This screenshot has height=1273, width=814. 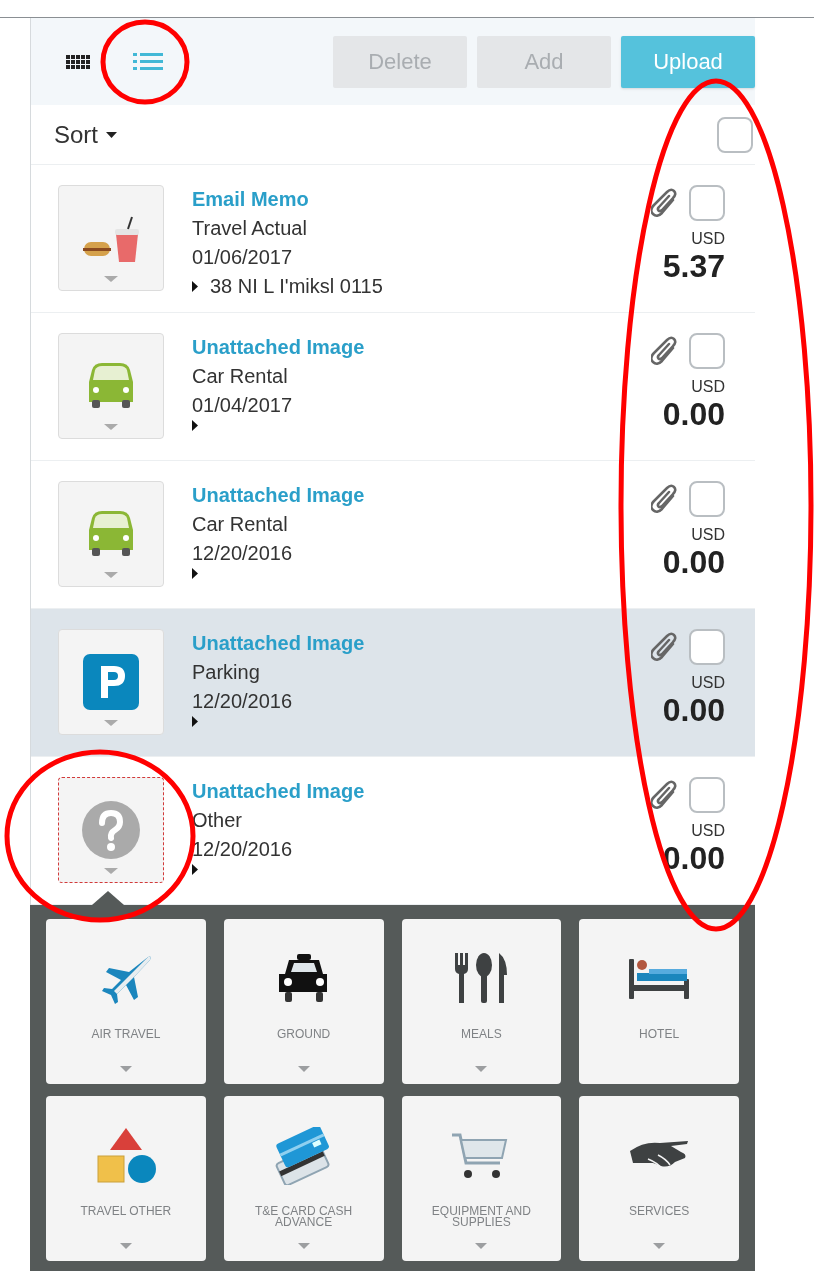 What do you see at coordinates (393, 683) in the screenshot?
I see `expense-row: Unattached Image Parking 12/20/2016 USD 0.00` at bounding box center [393, 683].